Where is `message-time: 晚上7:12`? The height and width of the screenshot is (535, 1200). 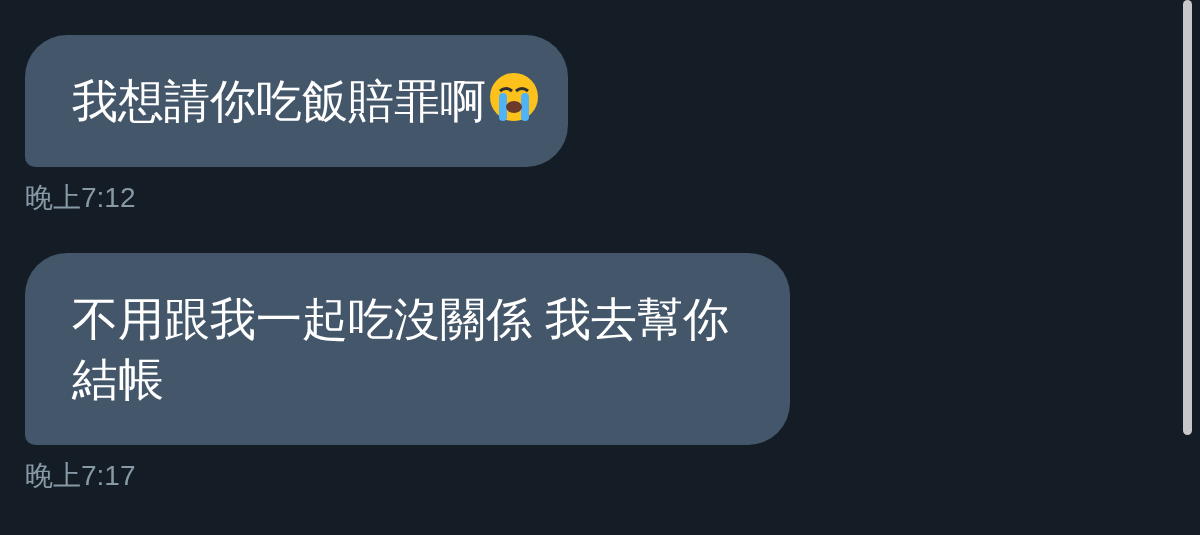
message-time: 晚上7:12 is located at coordinates (80, 198).